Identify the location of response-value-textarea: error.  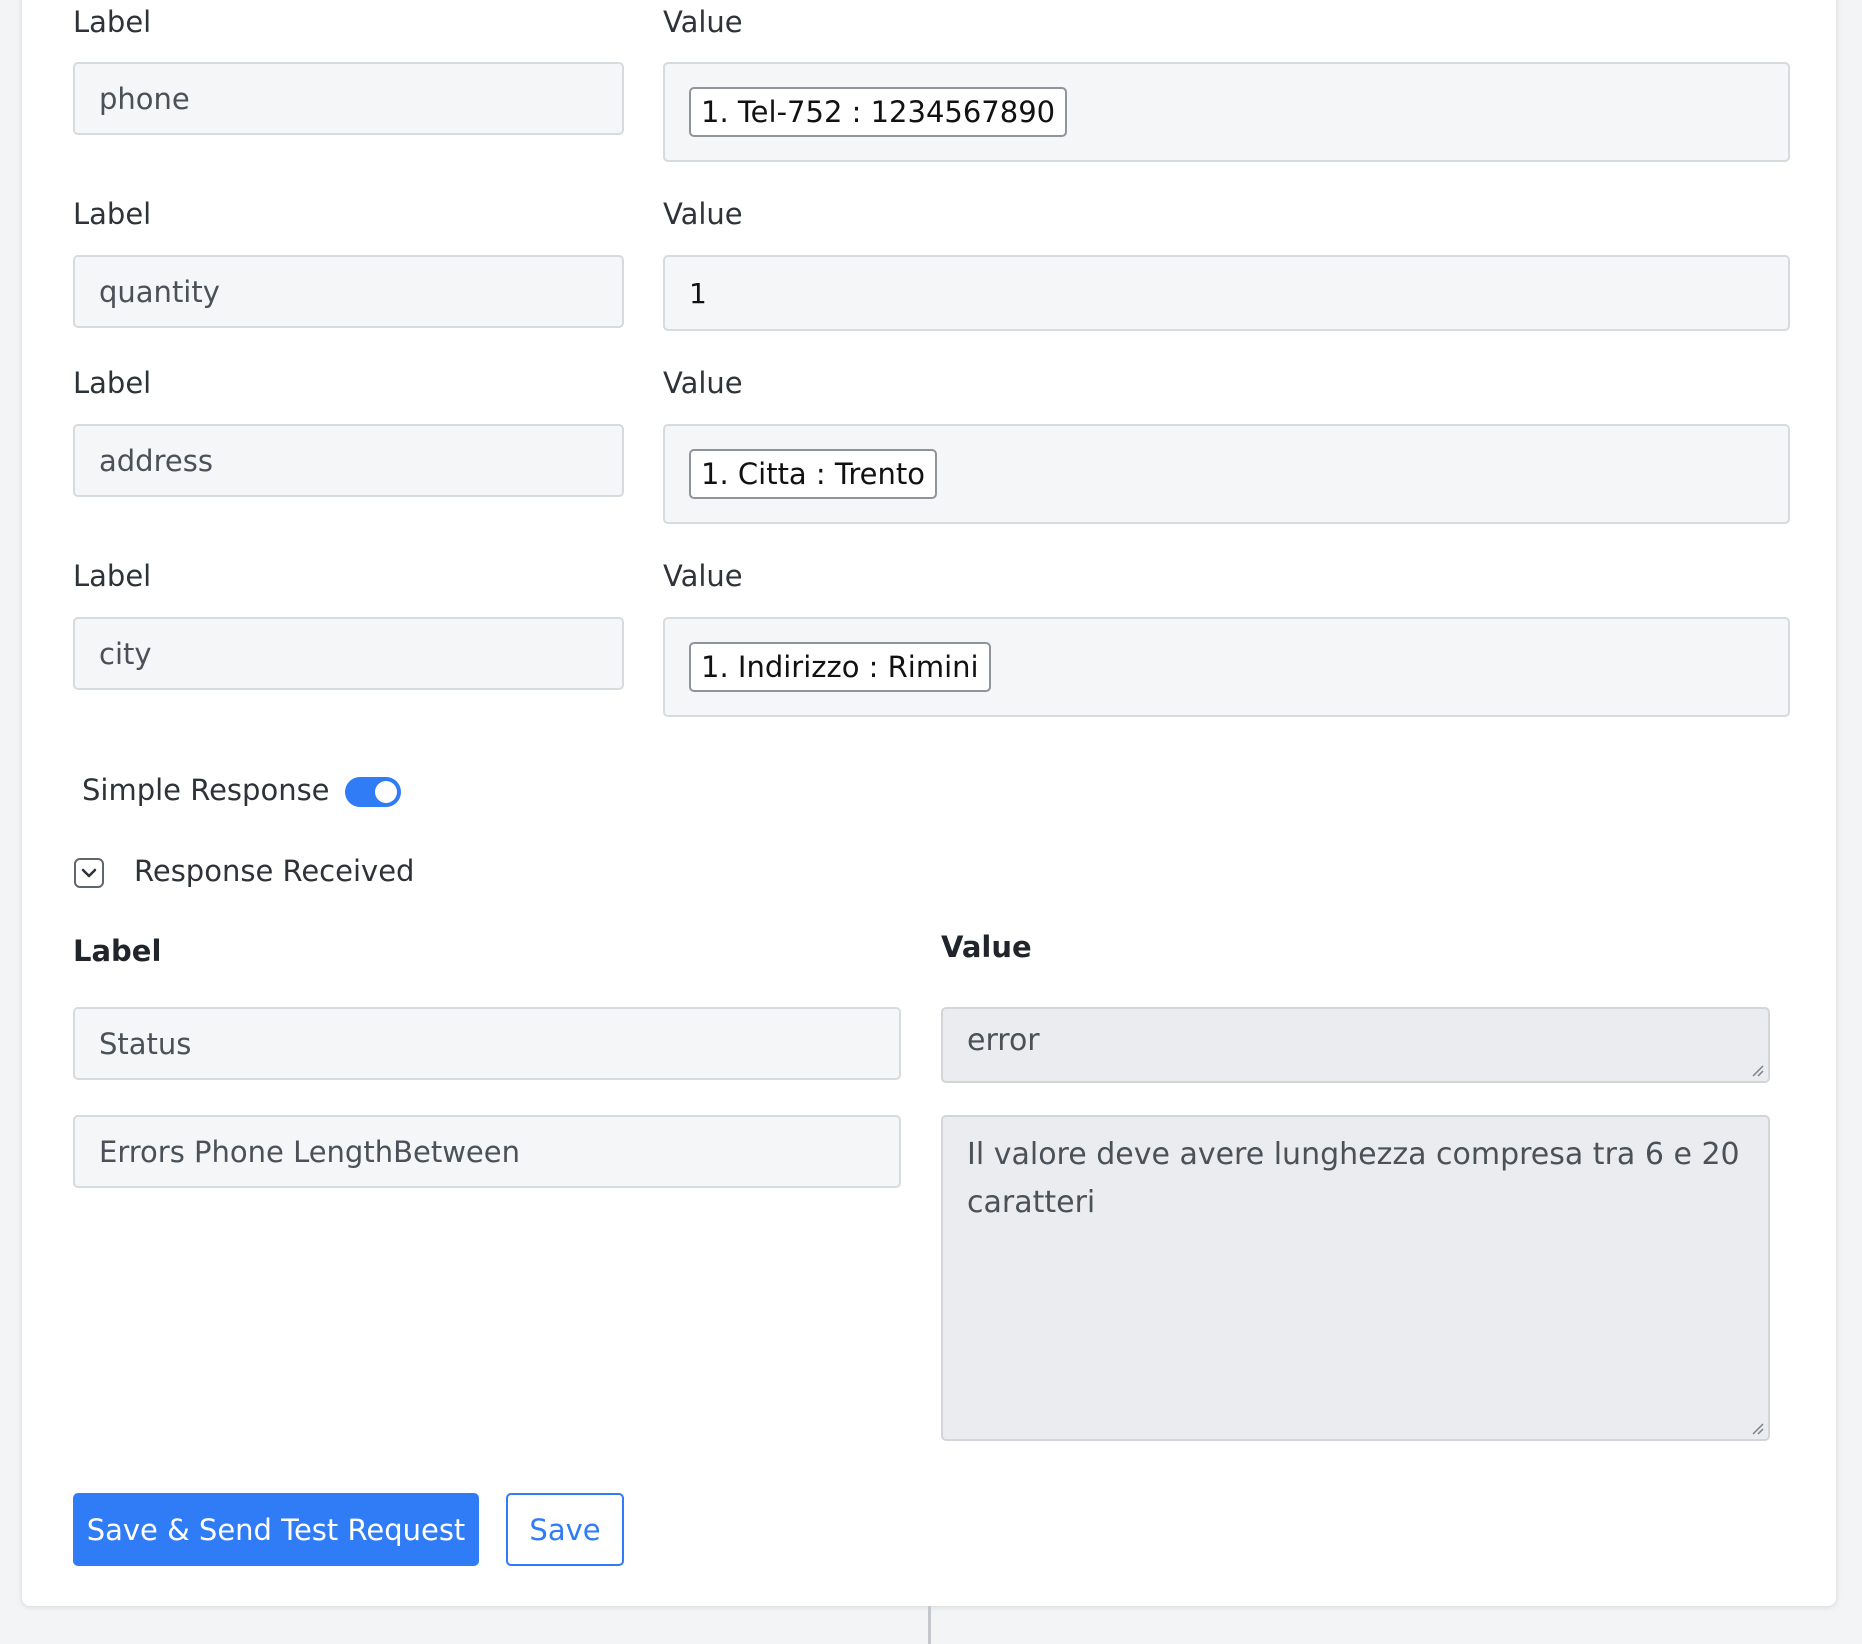
(1355, 1045).